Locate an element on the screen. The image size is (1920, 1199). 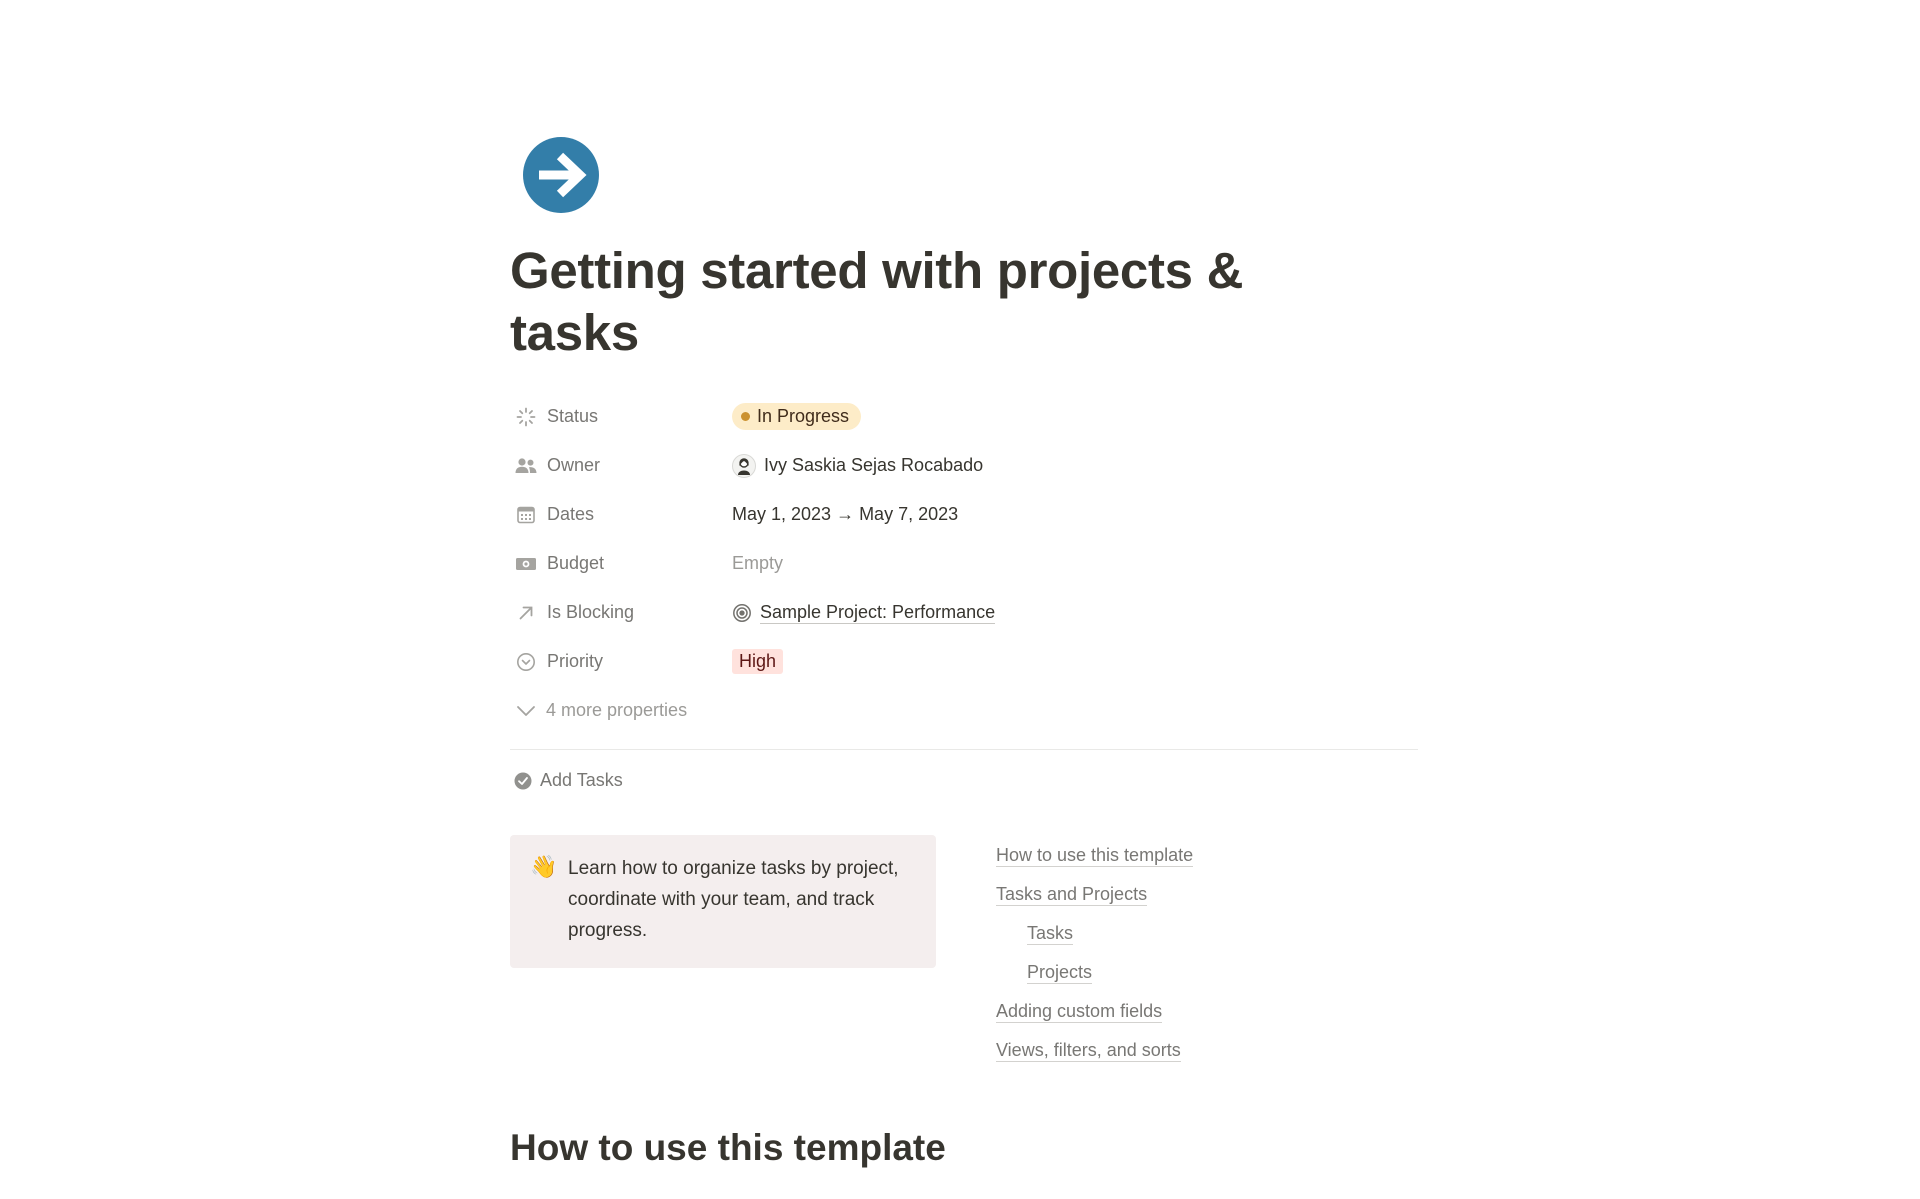
priority-chevron-icon is located at coordinates (526, 662).